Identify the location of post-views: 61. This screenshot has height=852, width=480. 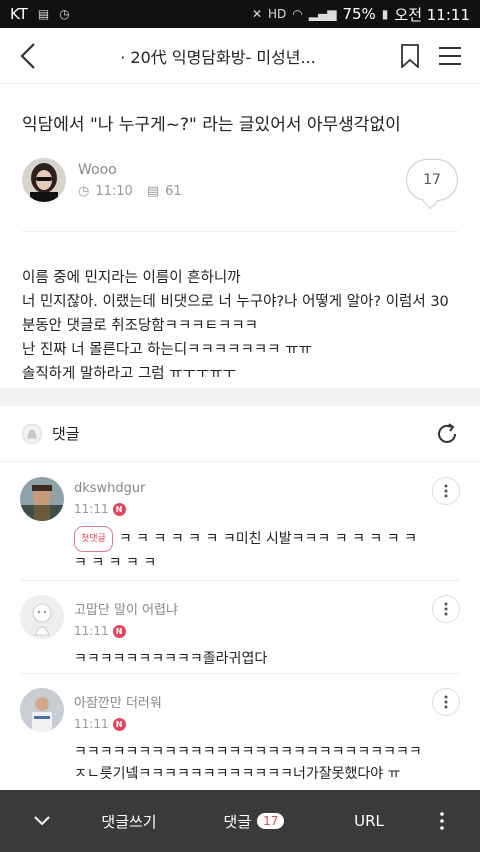
(173, 191).